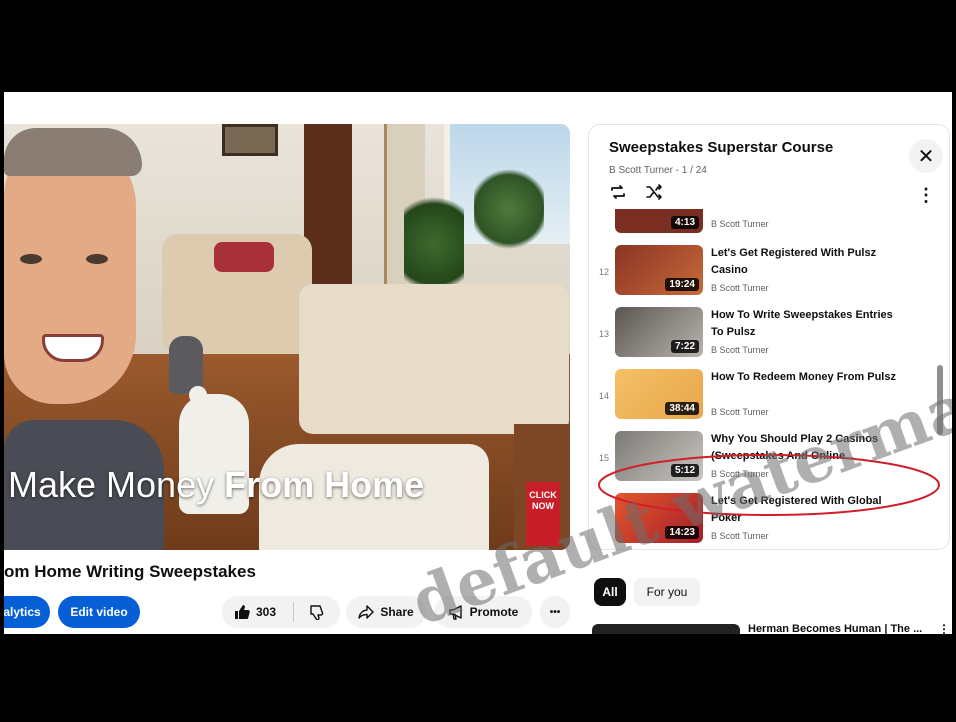 Image resolution: width=956 pixels, height=722 pixels. I want to click on close-playlist-button: ✕, so click(926, 156).